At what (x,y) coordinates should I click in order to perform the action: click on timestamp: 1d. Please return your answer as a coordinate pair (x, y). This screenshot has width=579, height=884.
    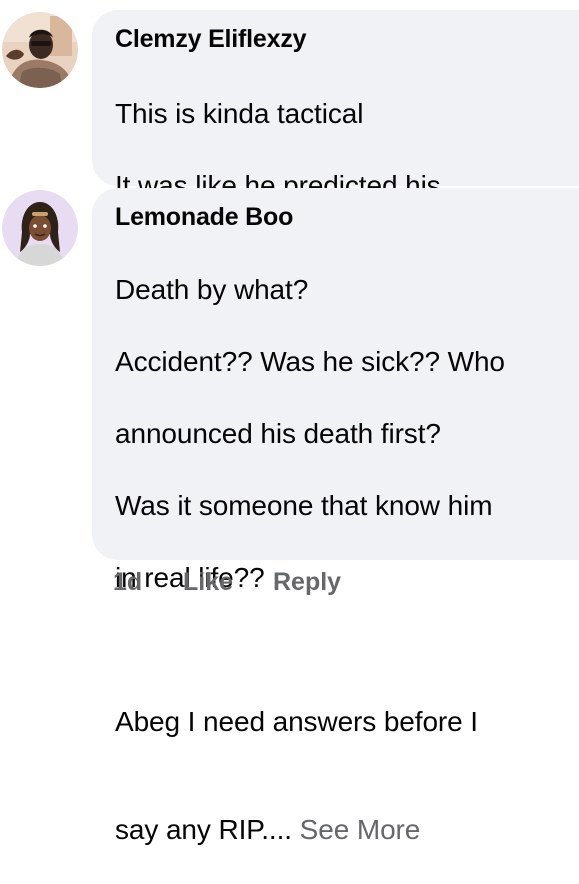
    Looking at the image, I should click on (148, 582).